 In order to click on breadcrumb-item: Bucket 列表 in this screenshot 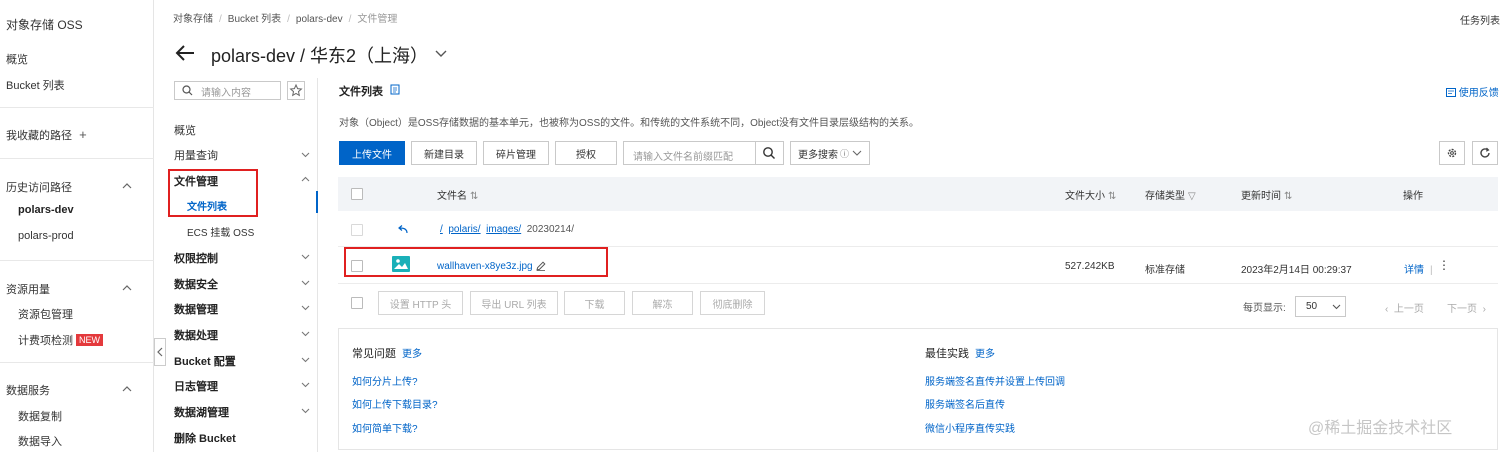, I will do `click(254, 19)`.